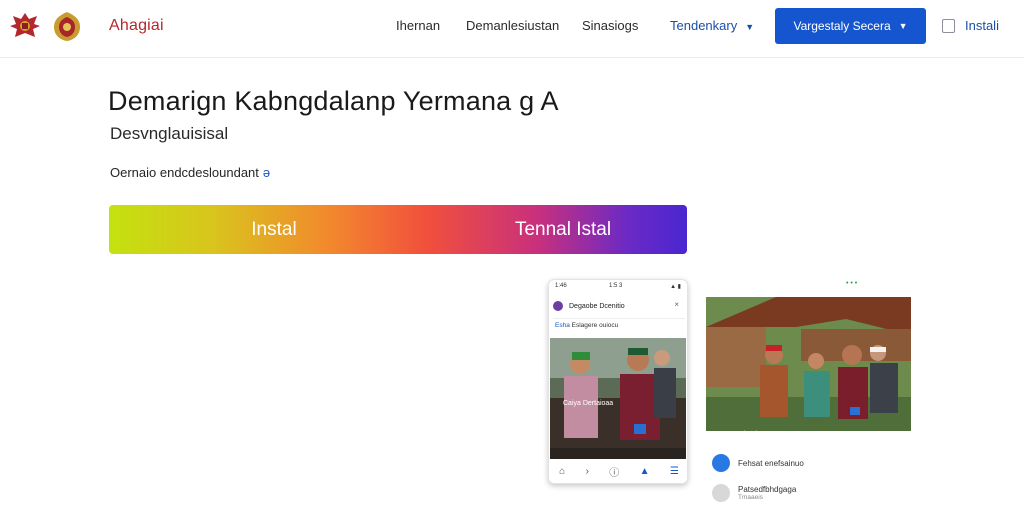 This screenshot has width=1024, height=512. I want to click on bottom-tab-bar: ⌂ › ⓘ ▲ ☰, so click(618, 471).